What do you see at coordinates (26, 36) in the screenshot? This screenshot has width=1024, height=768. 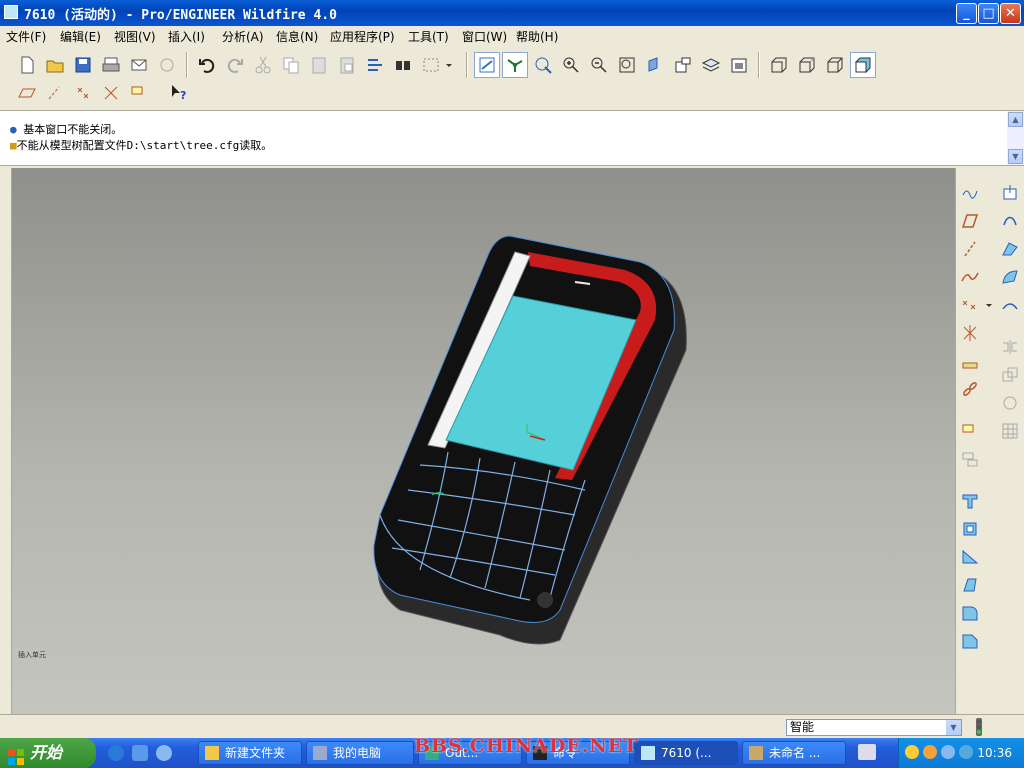 I see `menu-file: 文件(F)` at bounding box center [26, 36].